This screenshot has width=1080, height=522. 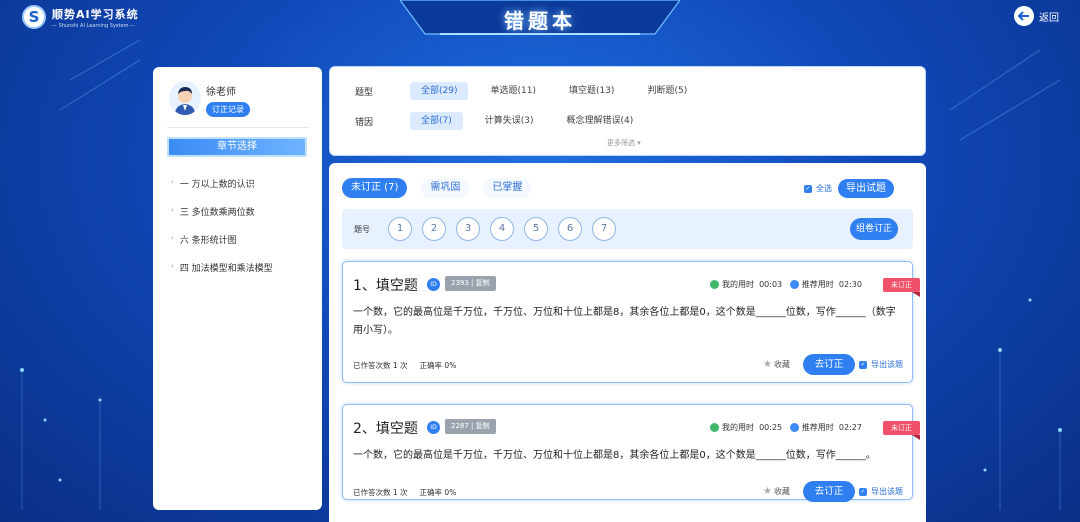 What do you see at coordinates (222, 191) in the screenshot?
I see `chapter-item: › 一 万以上数的认识` at bounding box center [222, 191].